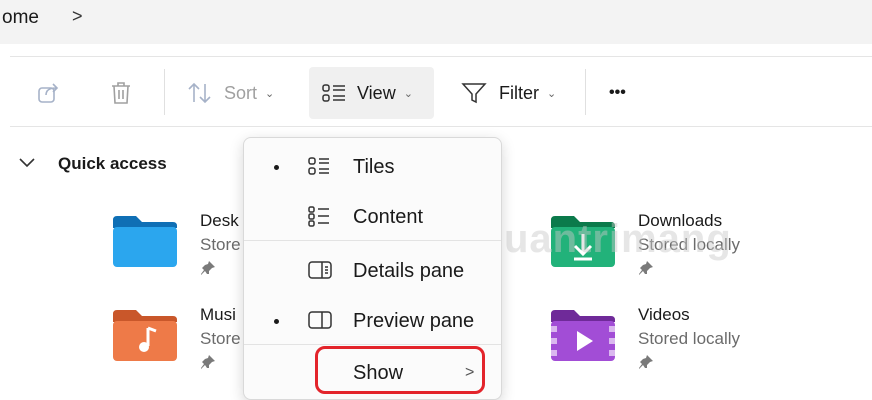 This screenshot has height=400, width=872. I want to click on tile-name: Desk, so click(219, 220).